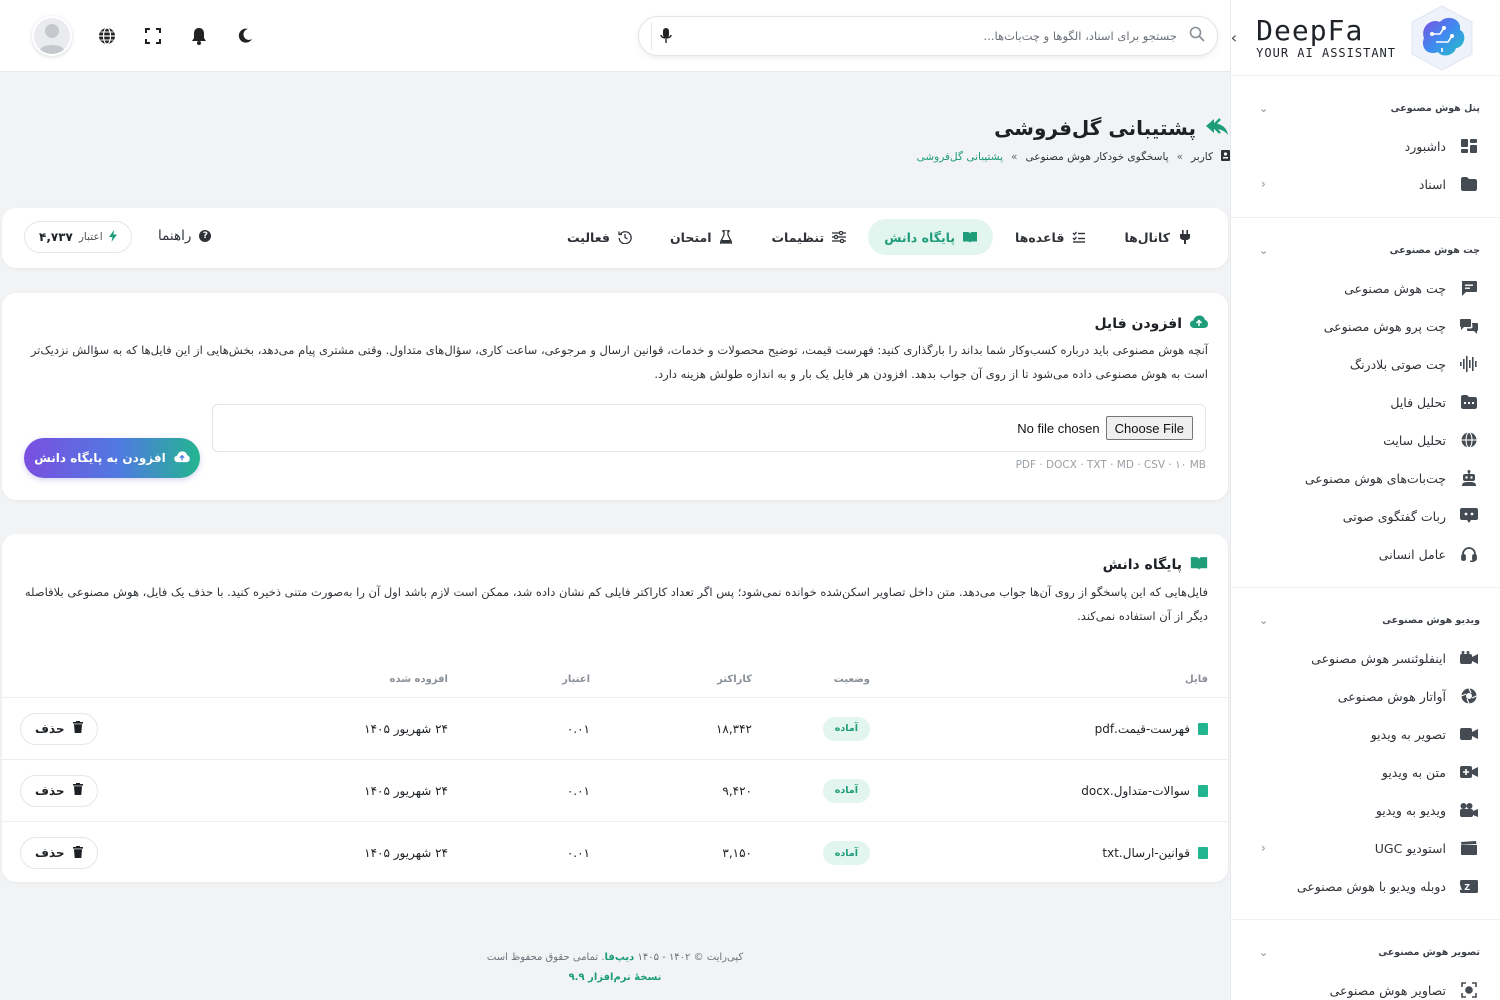  I want to click on sidebar-item: چت پرو هوش مصنوعی, so click(1365, 326).